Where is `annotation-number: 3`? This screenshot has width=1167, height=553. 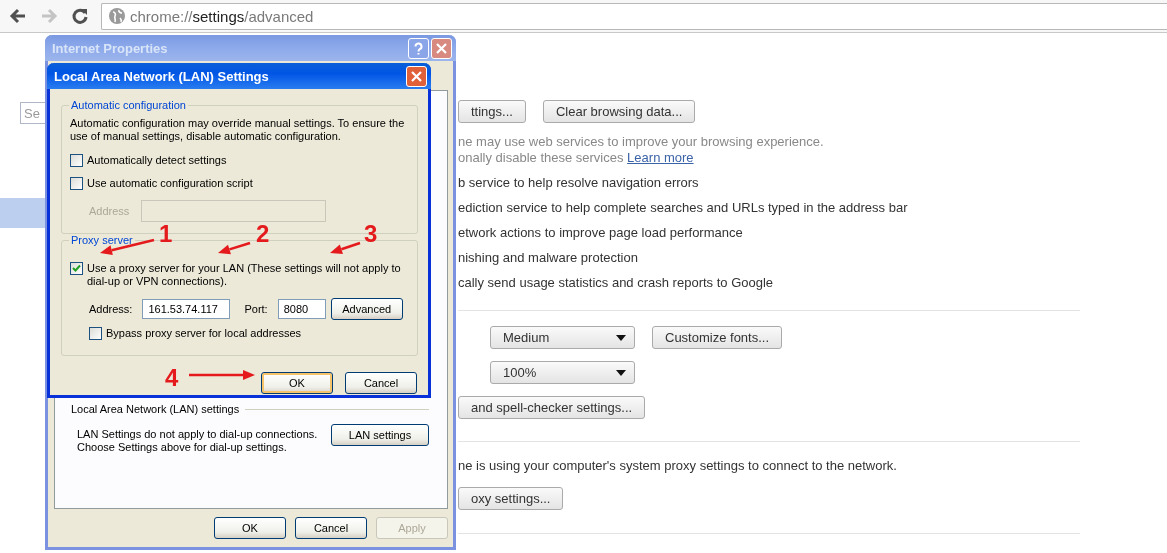 annotation-number: 3 is located at coordinates (371, 233).